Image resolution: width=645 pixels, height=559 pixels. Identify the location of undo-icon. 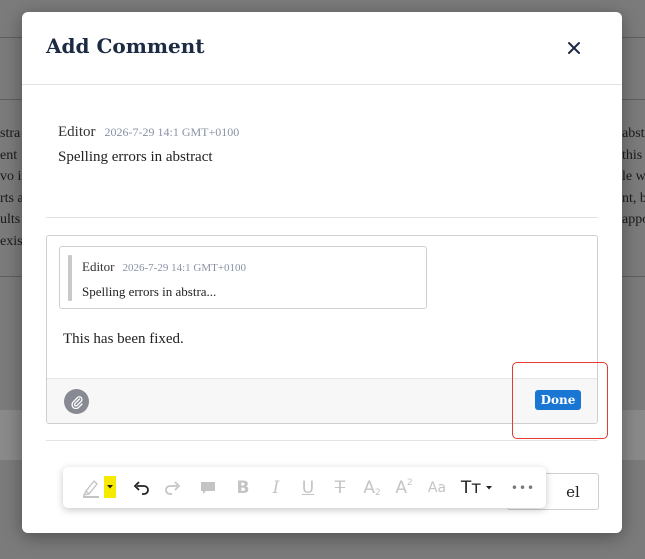
(141, 488).